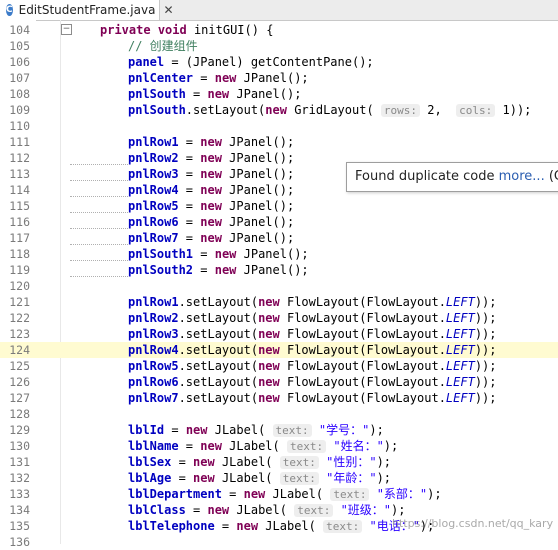 Image resolution: width=558 pixels, height=550 pixels. I want to click on code-text: lblId = new JLabel( text: "学号：");, so click(256, 430).